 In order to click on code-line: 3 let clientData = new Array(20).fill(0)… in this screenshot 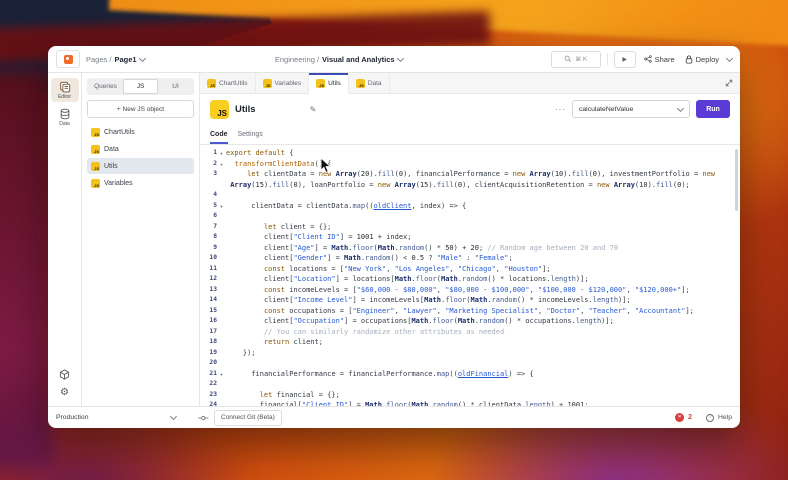, I will do `click(470, 174)`.